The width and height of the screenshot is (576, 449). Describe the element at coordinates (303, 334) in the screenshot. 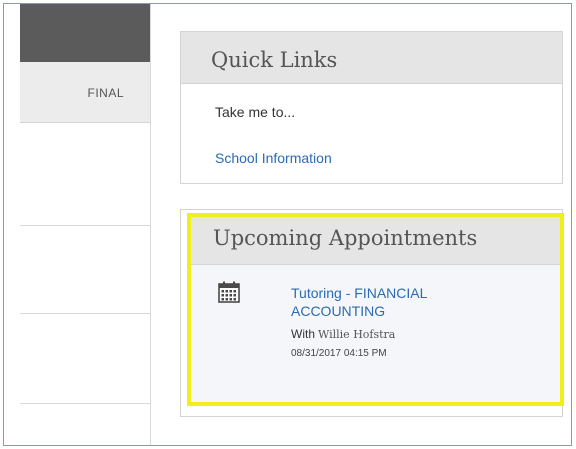

I see `appointment-with-label: With` at that location.